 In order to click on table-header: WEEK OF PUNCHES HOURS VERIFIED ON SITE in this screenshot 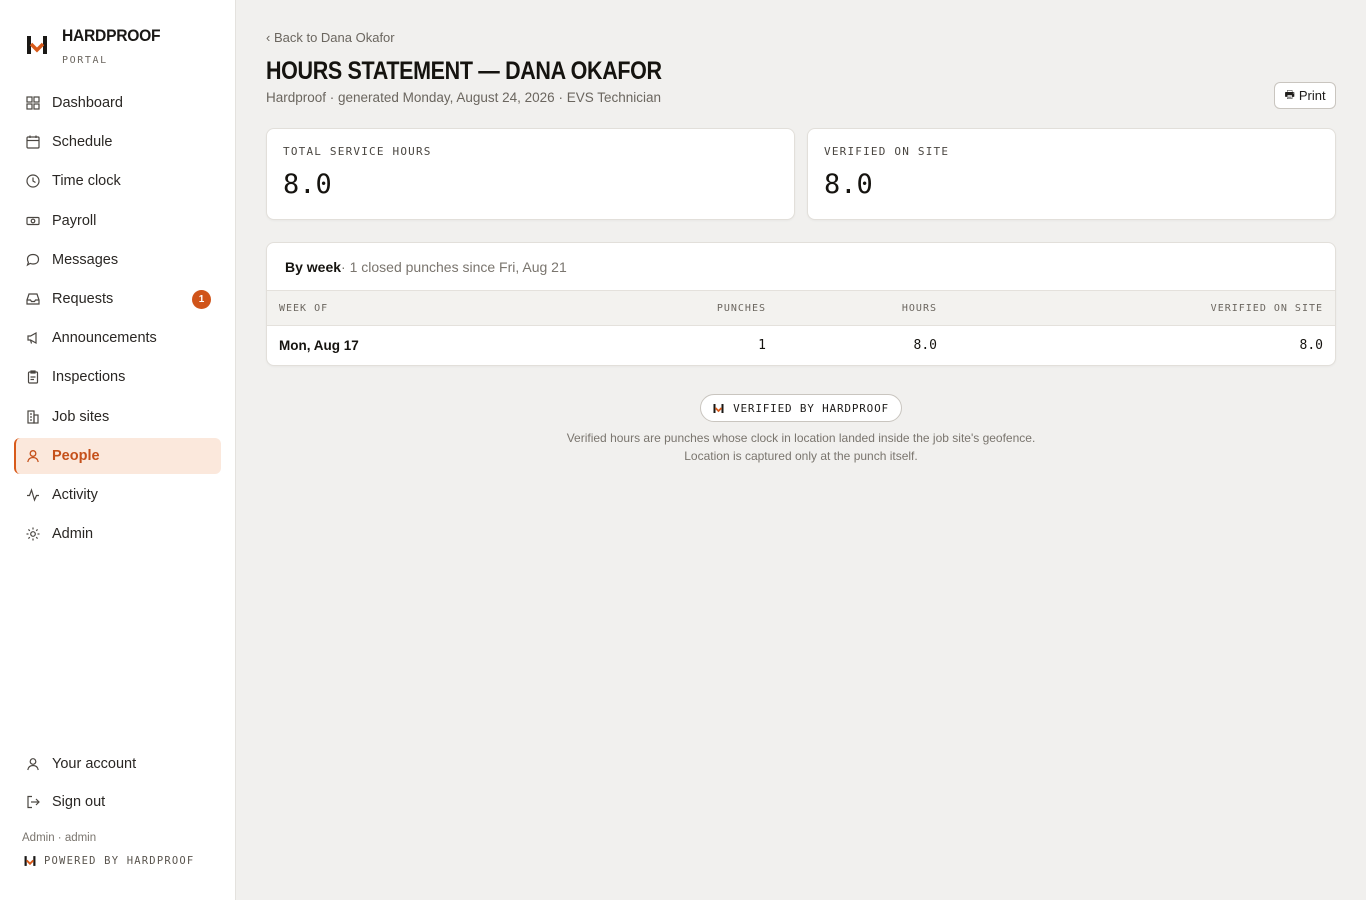, I will do `click(801, 308)`.